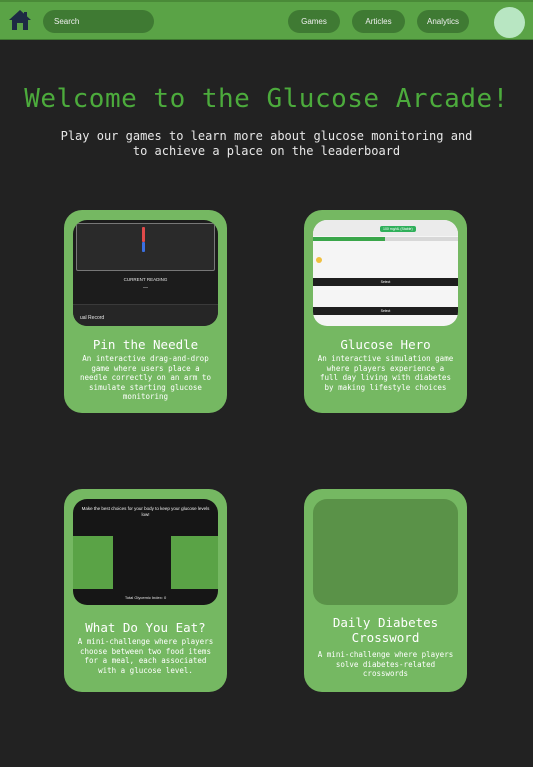 This screenshot has width=533, height=767. I want to click on nav-analytics-button: Analytics, so click(443, 21).